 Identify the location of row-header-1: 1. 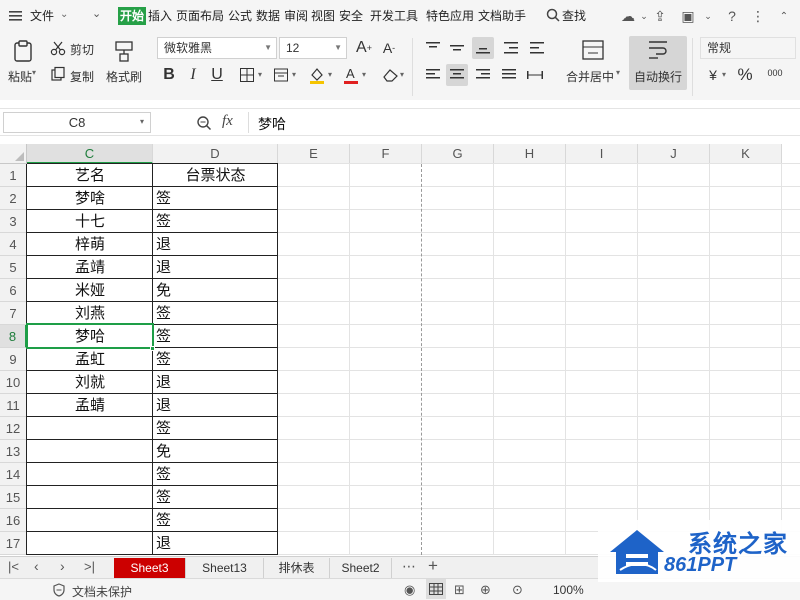
(13, 175).